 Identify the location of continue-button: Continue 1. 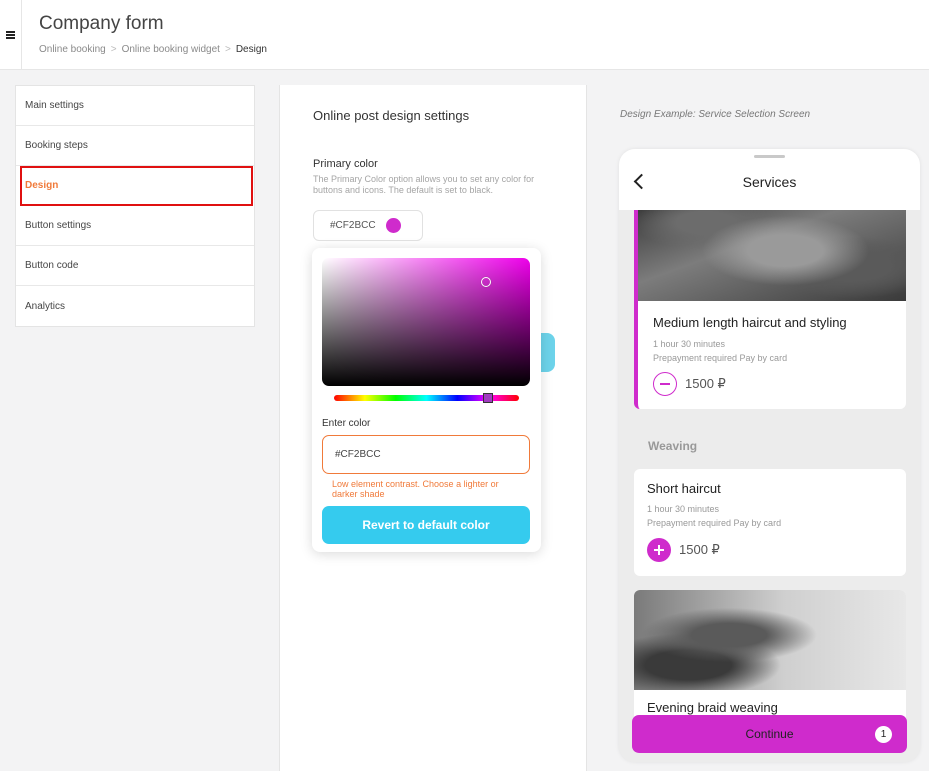
(769, 734).